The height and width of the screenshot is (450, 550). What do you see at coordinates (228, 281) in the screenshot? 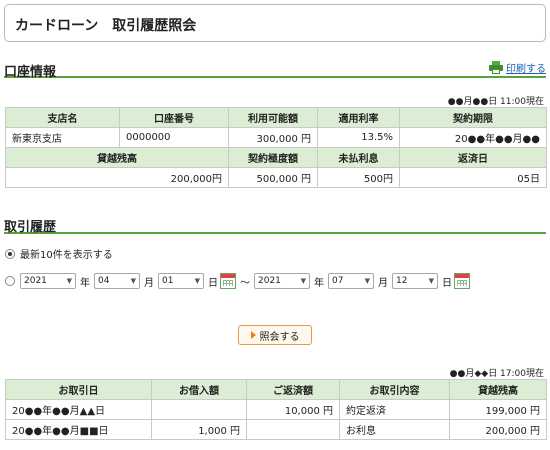
I see `from-calendar-icon` at bounding box center [228, 281].